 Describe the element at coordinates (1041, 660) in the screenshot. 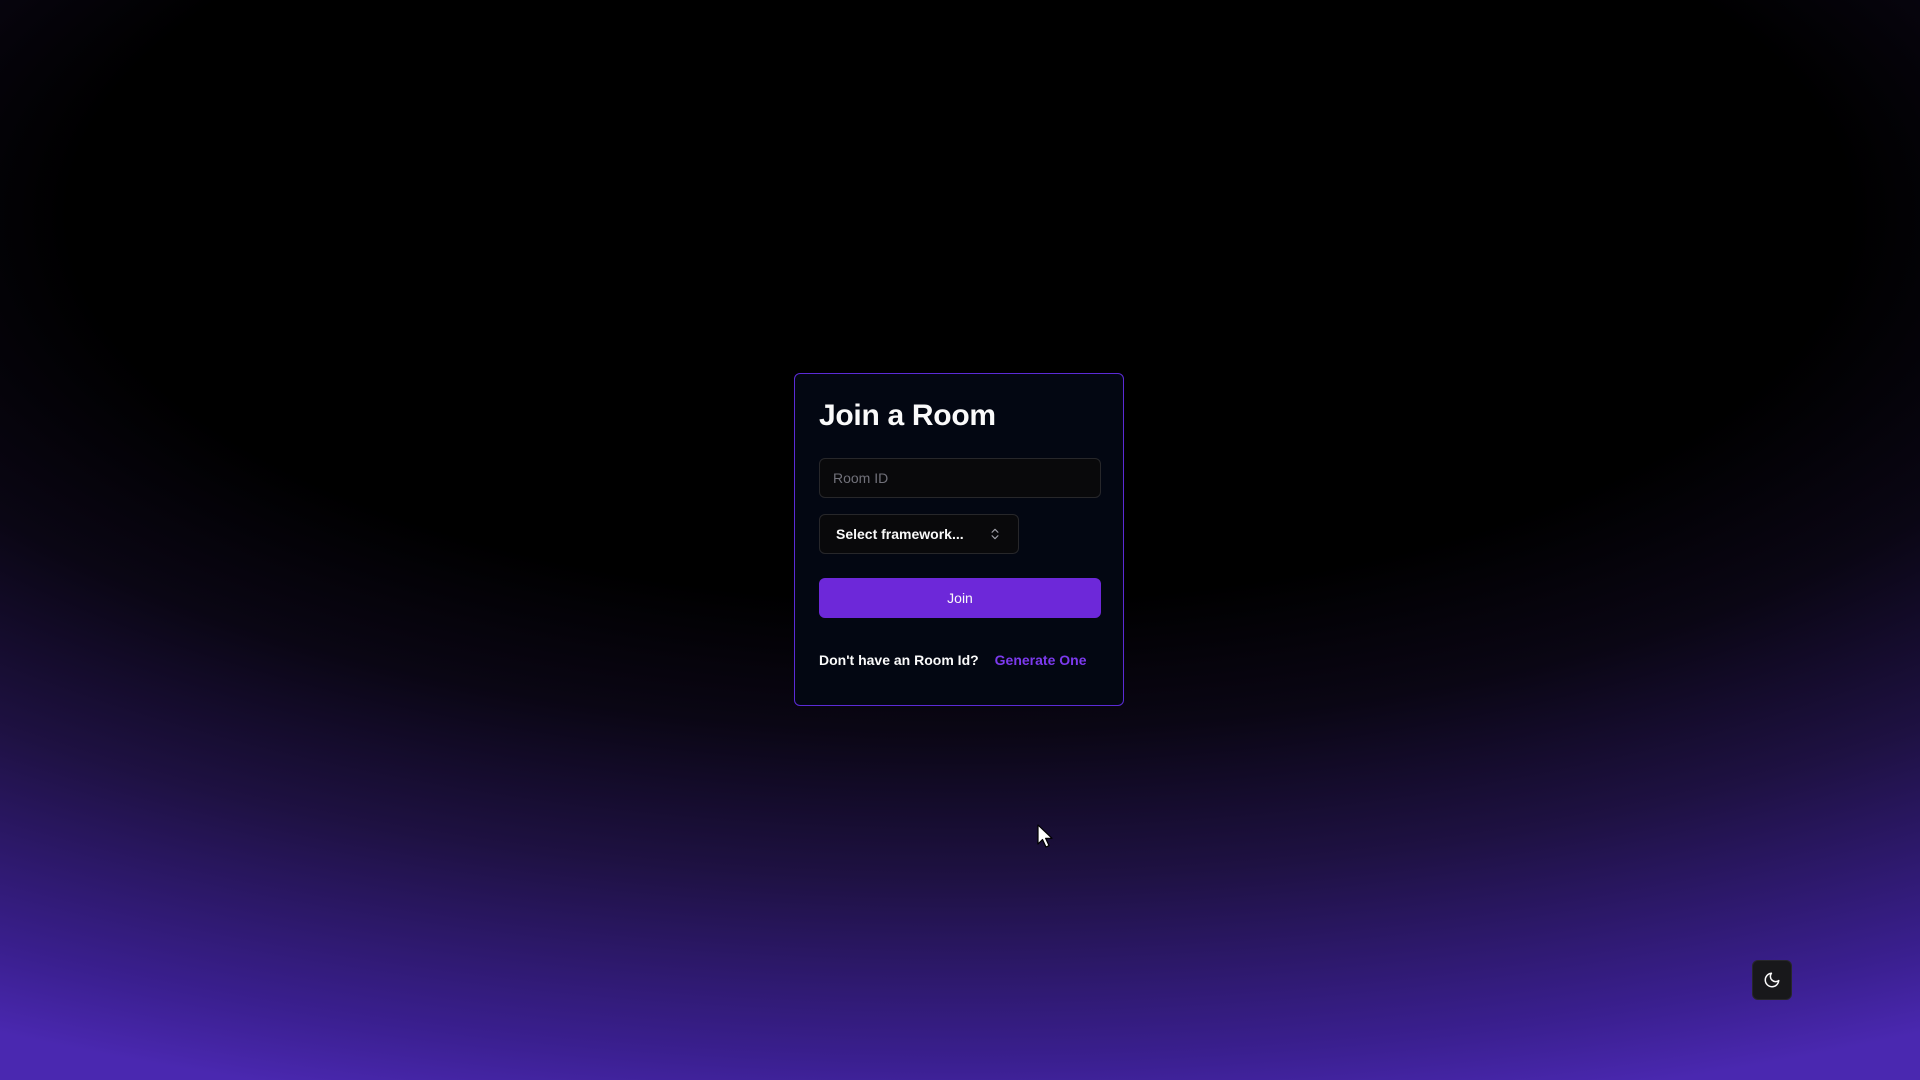

I see `generate-one-link: Generate One` at that location.